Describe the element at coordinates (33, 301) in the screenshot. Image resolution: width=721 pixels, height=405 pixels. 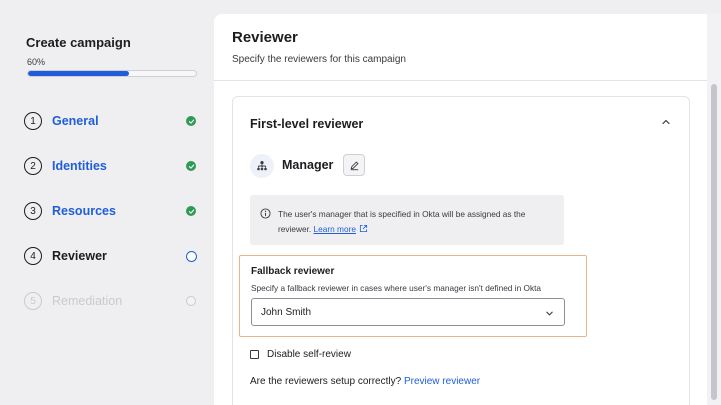
I see `step-number: 5` at that location.